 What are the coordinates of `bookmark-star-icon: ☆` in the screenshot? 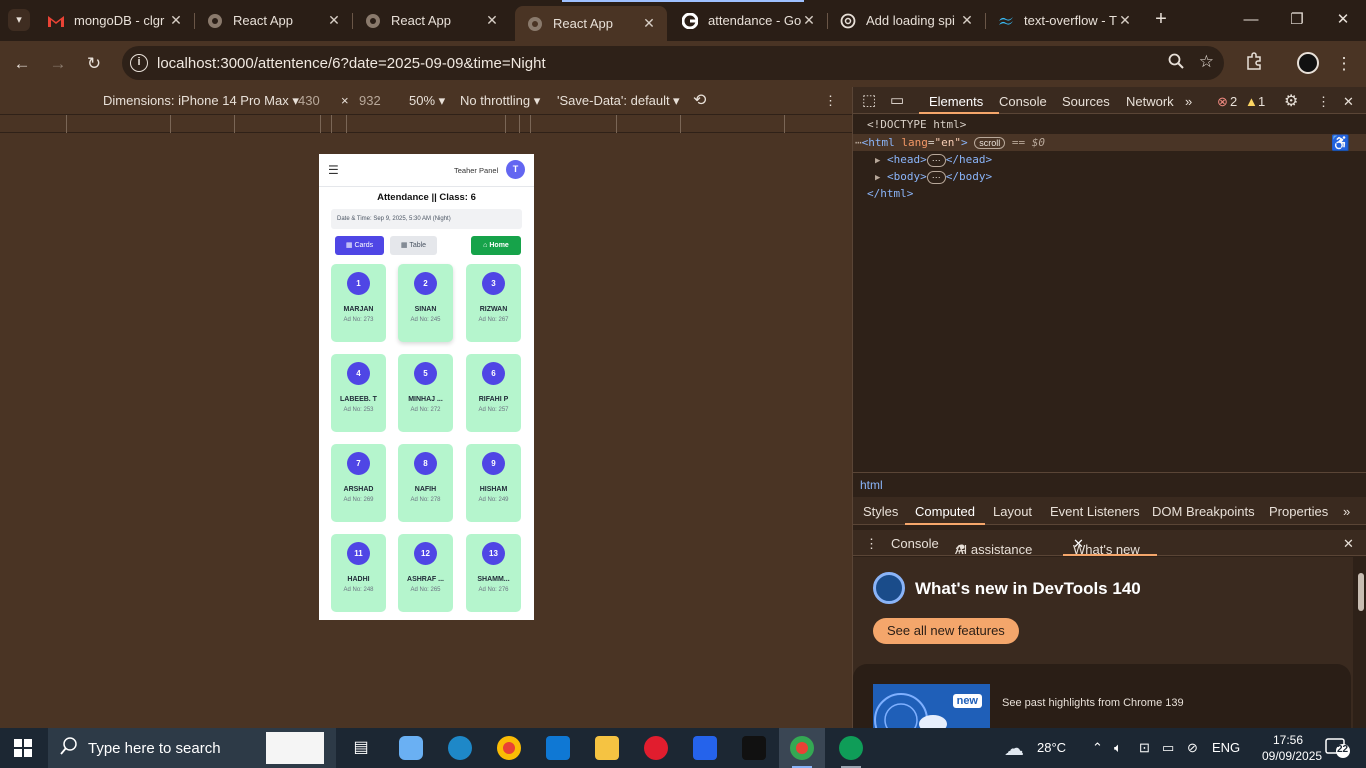 It's located at (1206, 62).